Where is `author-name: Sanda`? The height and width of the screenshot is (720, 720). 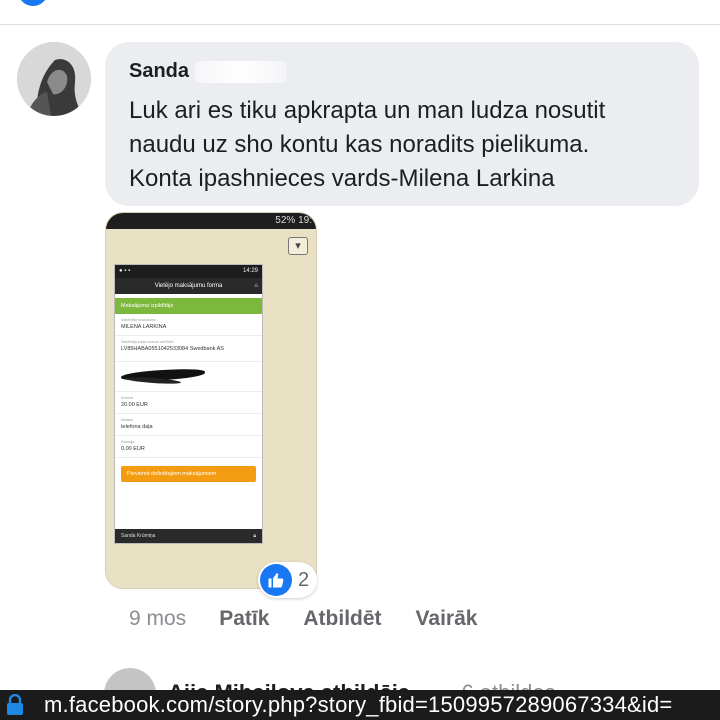
author-name: Sanda is located at coordinates (159, 71).